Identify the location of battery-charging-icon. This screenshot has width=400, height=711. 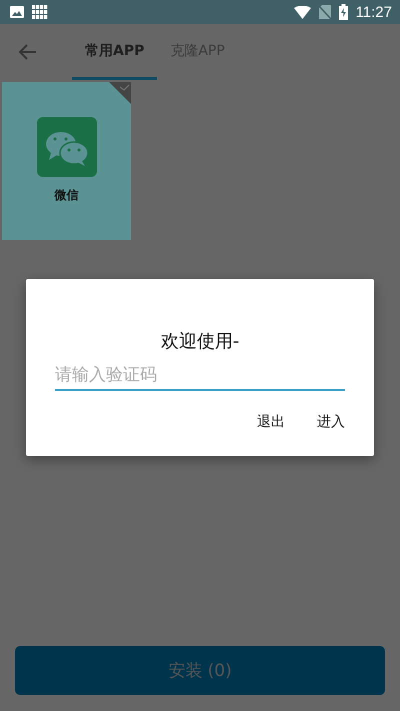
(343, 12).